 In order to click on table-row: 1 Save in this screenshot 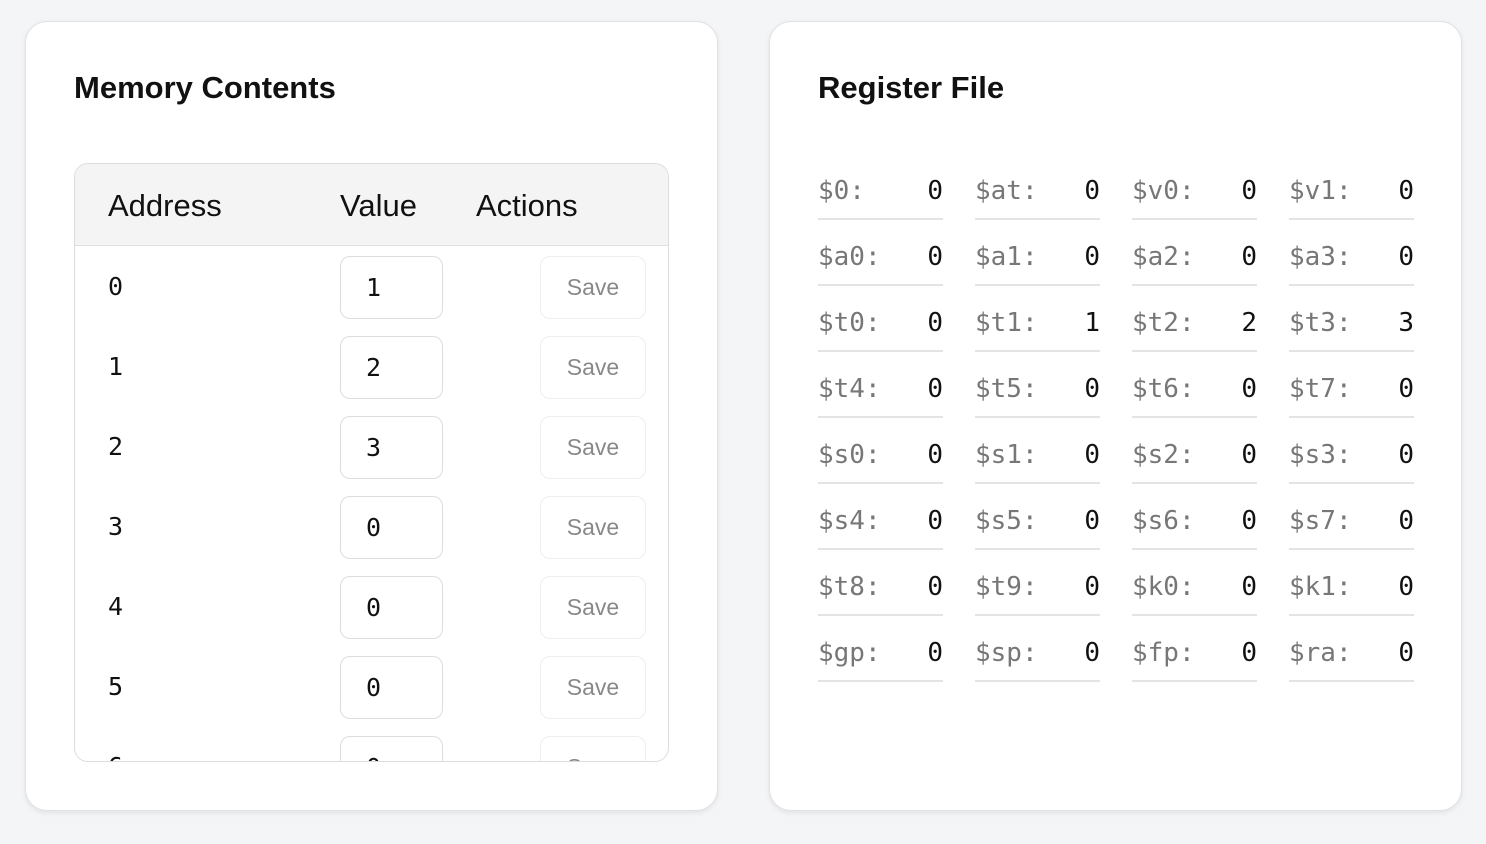, I will do `click(371, 366)`.